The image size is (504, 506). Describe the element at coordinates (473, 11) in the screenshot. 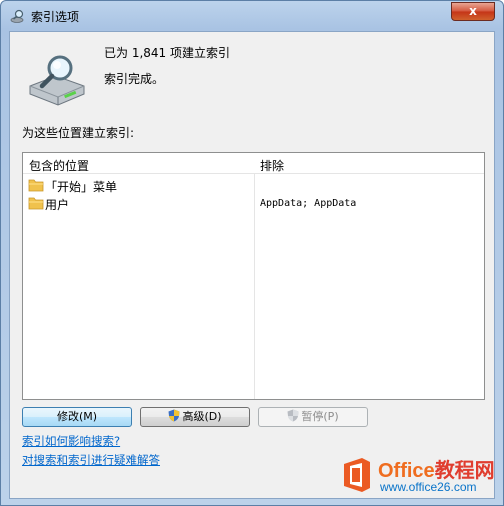

I see `close-button: x` at that location.